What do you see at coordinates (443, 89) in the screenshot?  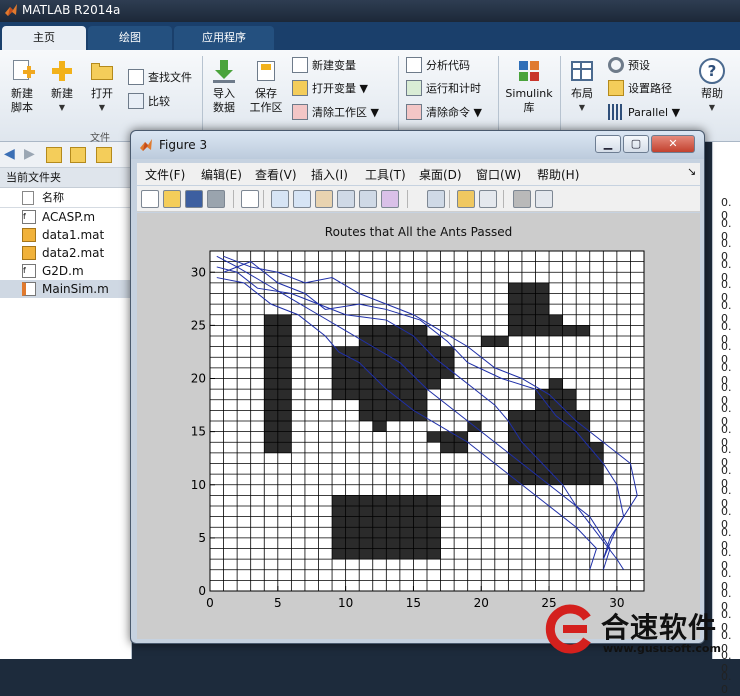 I see `run-and-time-button: 运行和计时` at bounding box center [443, 89].